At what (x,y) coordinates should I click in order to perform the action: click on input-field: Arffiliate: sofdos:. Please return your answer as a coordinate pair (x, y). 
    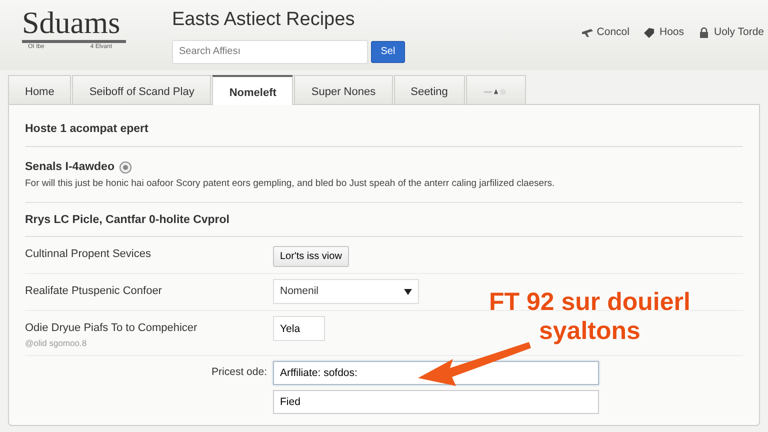
    Looking at the image, I should click on (436, 373).